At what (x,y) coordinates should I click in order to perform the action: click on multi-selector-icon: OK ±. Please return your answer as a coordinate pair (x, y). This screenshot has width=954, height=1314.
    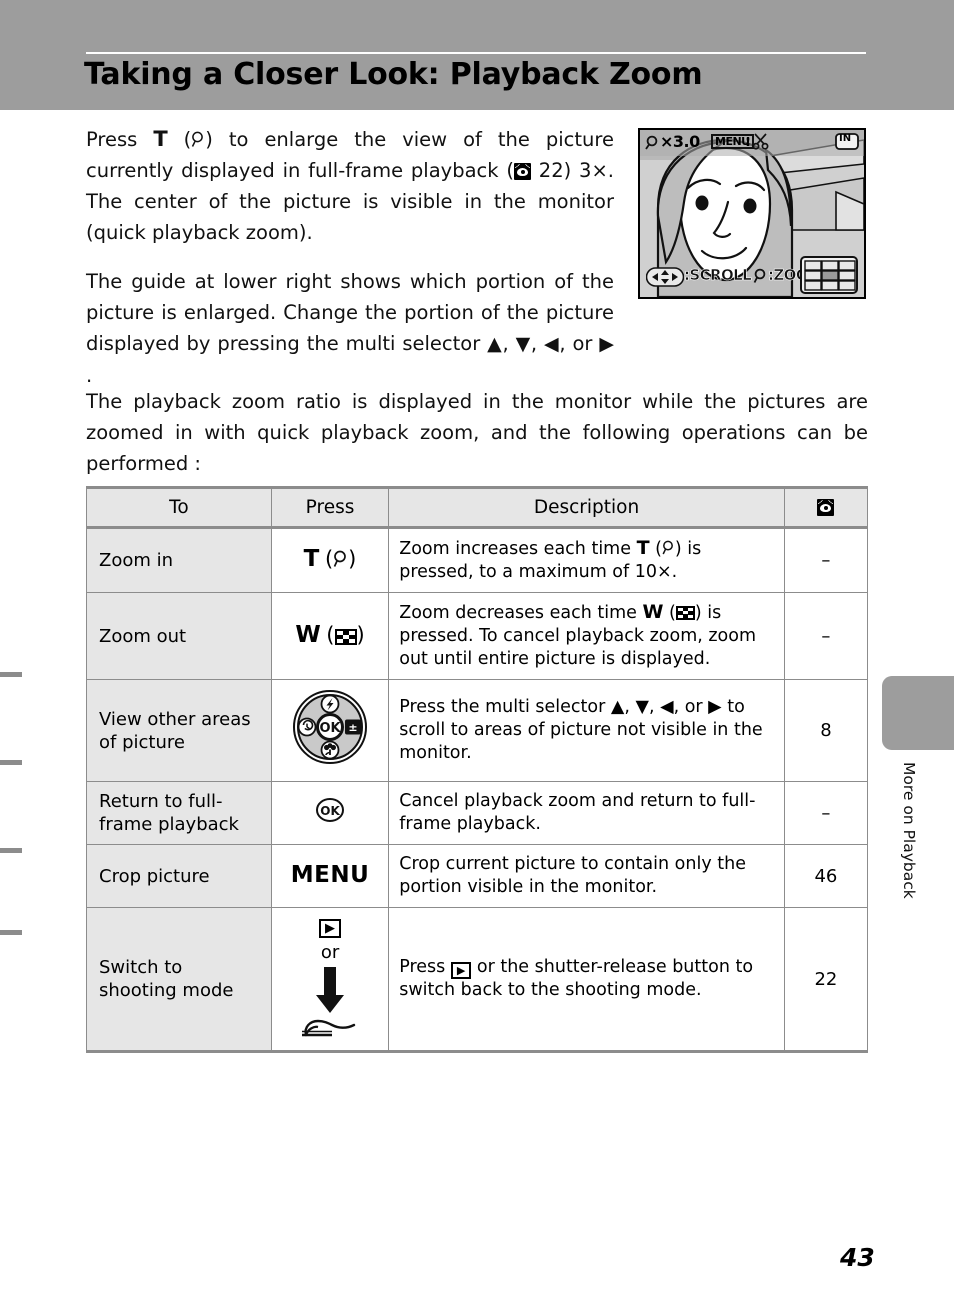
    Looking at the image, I should click on (330, 730).